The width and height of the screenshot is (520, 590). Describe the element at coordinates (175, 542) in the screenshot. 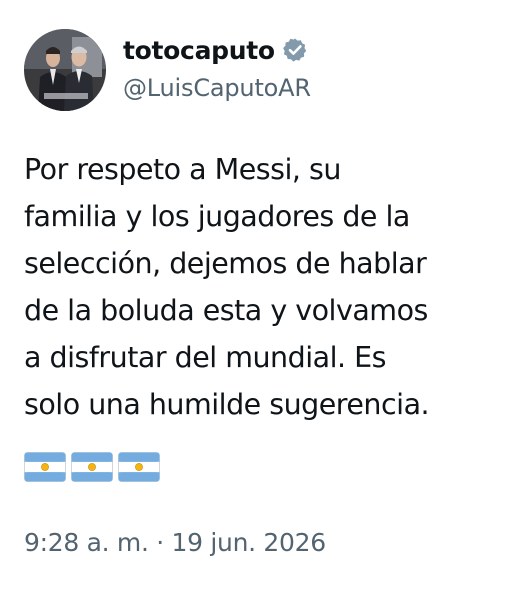

I see `tweet-timestamp: 9:28 a. m. · 19 jun. 2026` at that location.